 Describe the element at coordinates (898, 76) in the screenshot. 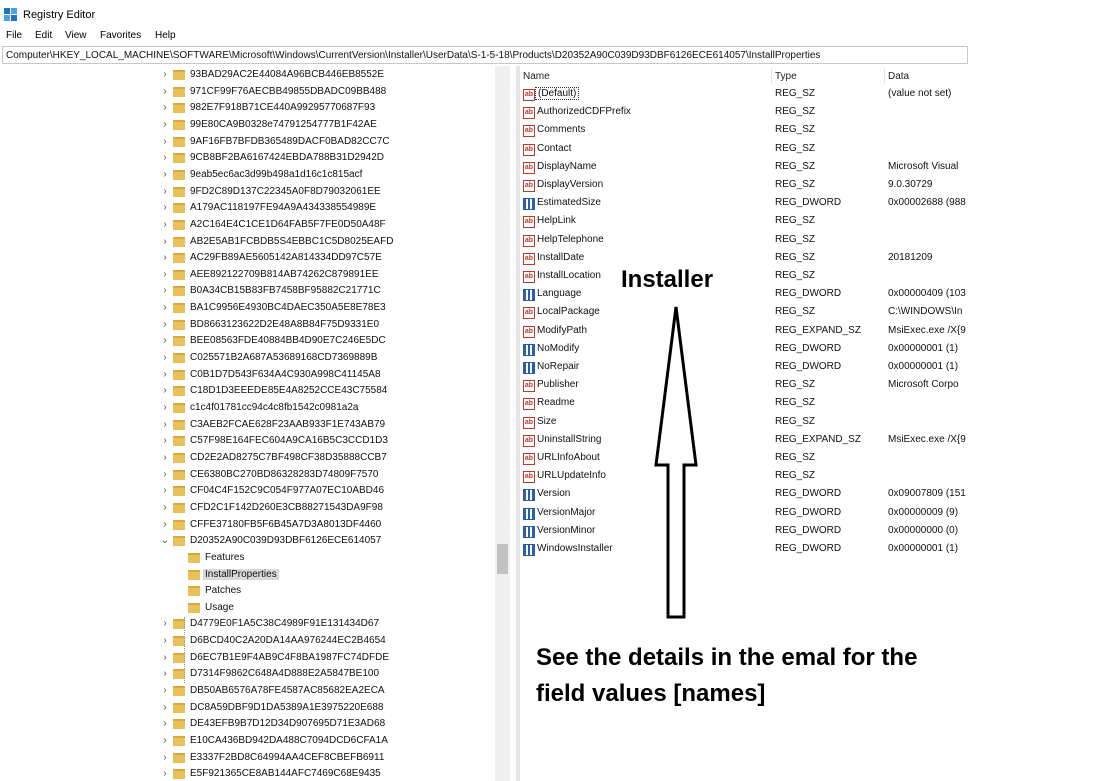

I see `column-header-data: Data` at that location.